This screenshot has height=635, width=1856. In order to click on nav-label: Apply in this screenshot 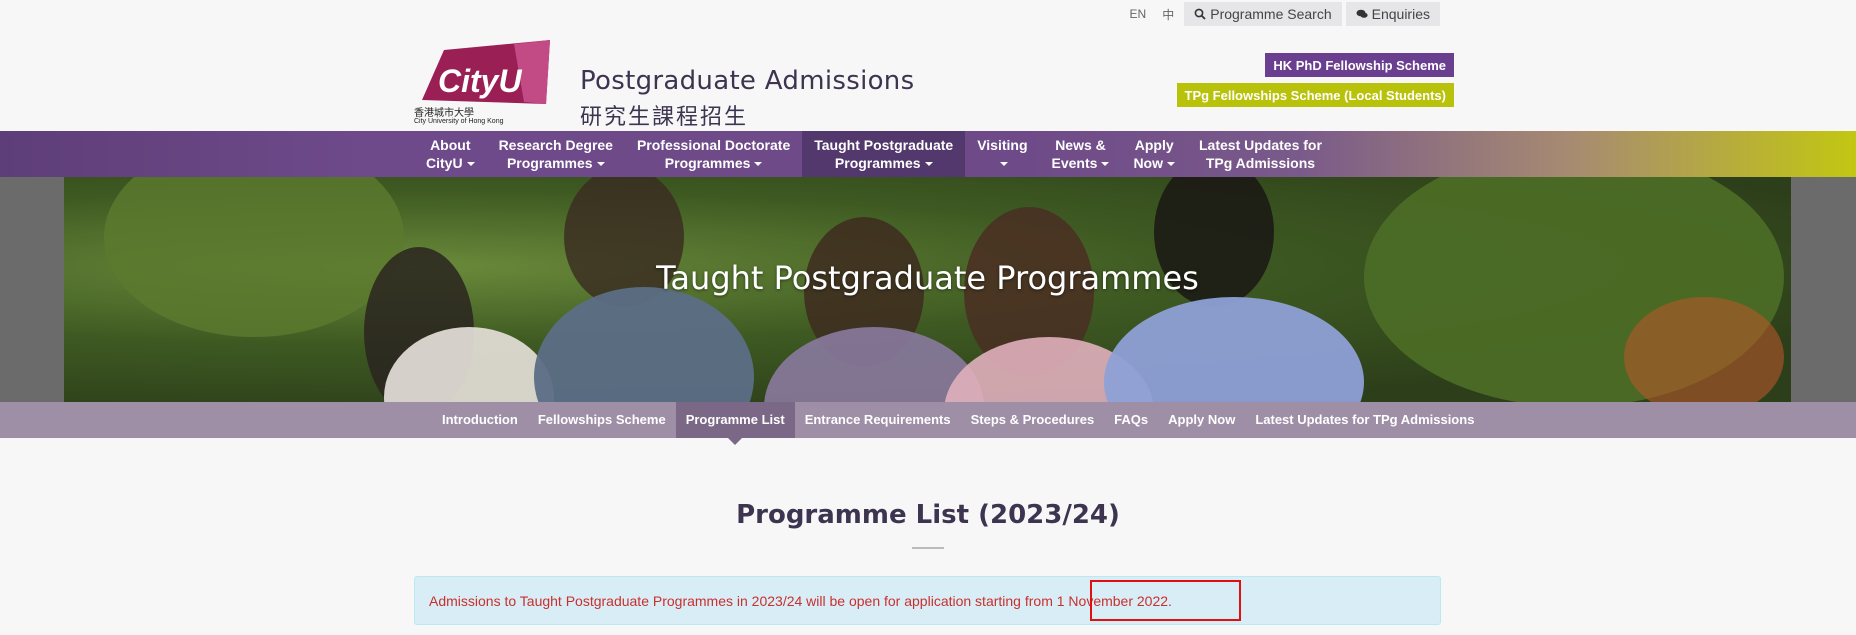, I will do `click(1154, 145)`.